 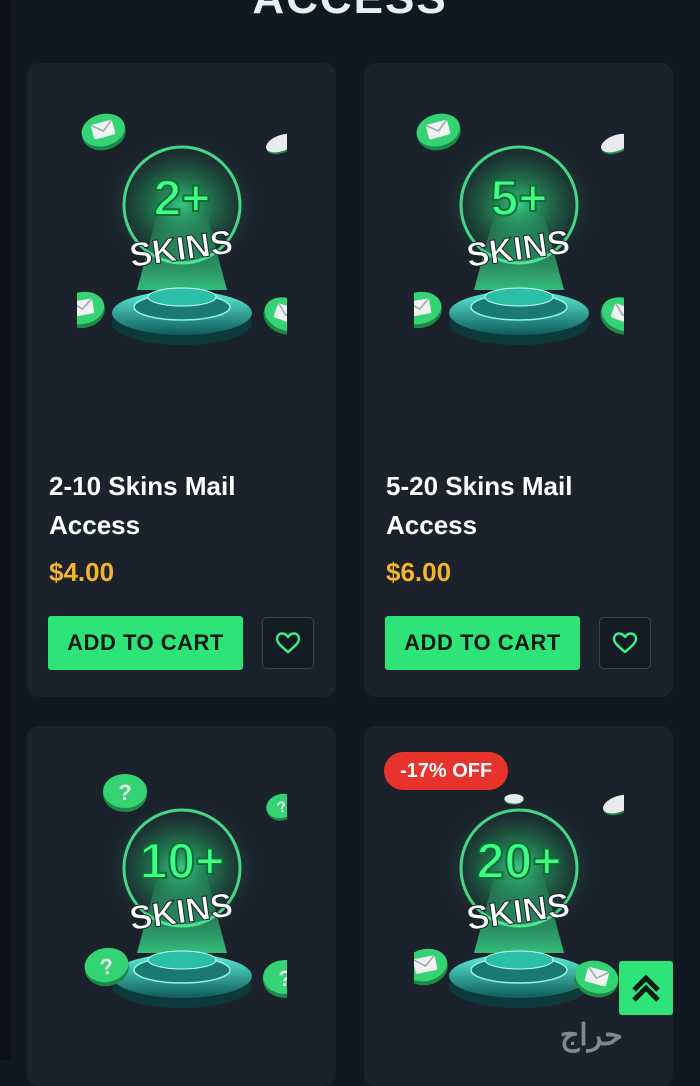 I want to click on skins-number: 2+, so click(x=181, y=198).